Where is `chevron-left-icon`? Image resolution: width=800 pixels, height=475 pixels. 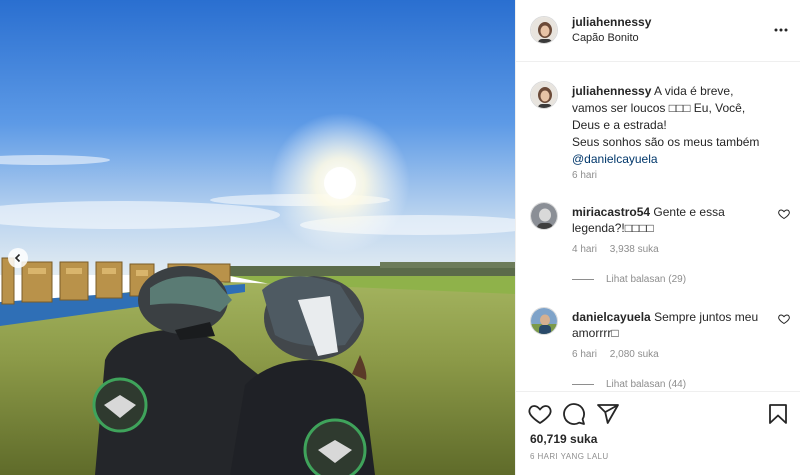 chevron-left-icon is located at coordinates (17, 258).